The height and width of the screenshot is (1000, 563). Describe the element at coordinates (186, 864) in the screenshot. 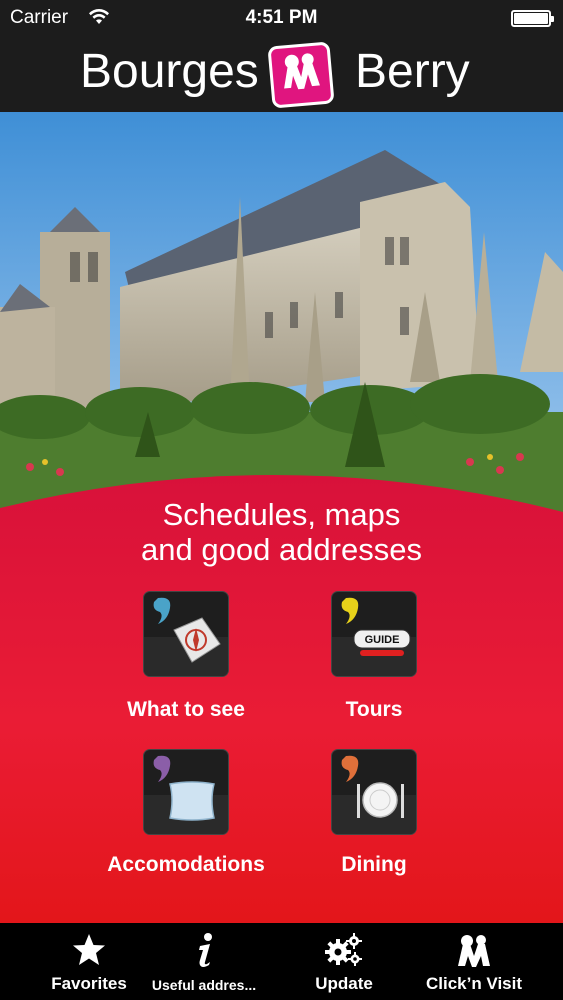

I see `accomodations-label: Accomodations` at that location.